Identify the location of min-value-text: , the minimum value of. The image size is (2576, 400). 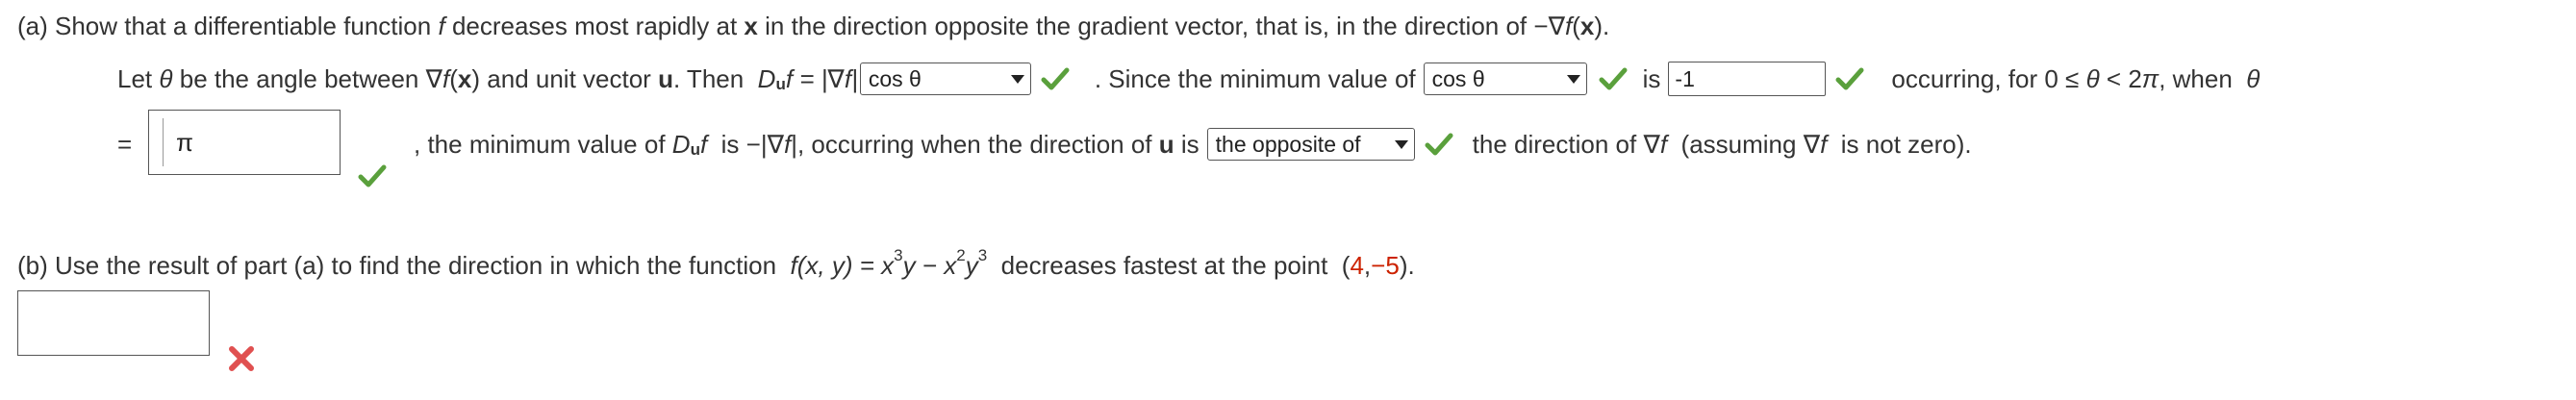
(540, 144).